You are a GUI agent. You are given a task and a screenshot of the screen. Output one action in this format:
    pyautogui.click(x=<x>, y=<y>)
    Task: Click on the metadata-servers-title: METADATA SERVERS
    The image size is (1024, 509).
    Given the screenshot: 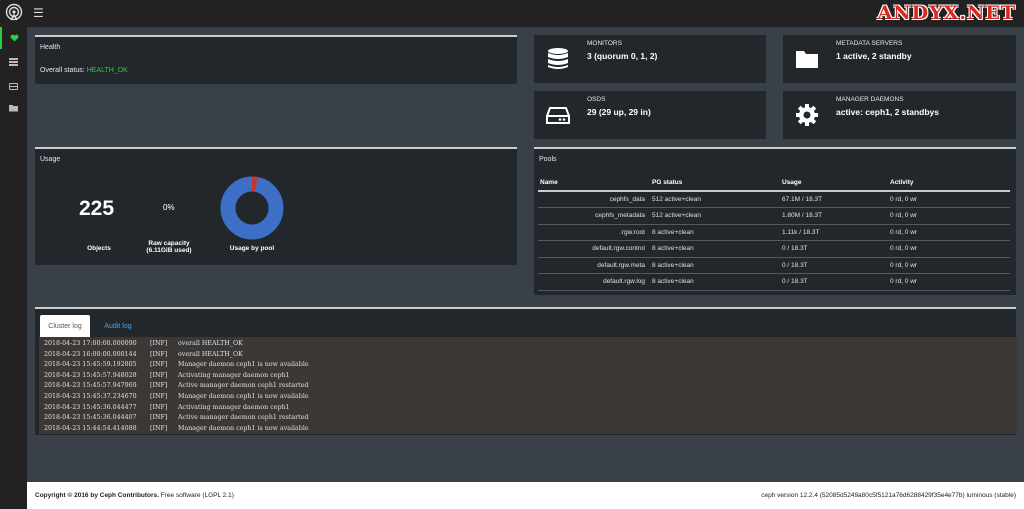 What is the action you would take?
    pyautogui.click(x=869, y=43)
    